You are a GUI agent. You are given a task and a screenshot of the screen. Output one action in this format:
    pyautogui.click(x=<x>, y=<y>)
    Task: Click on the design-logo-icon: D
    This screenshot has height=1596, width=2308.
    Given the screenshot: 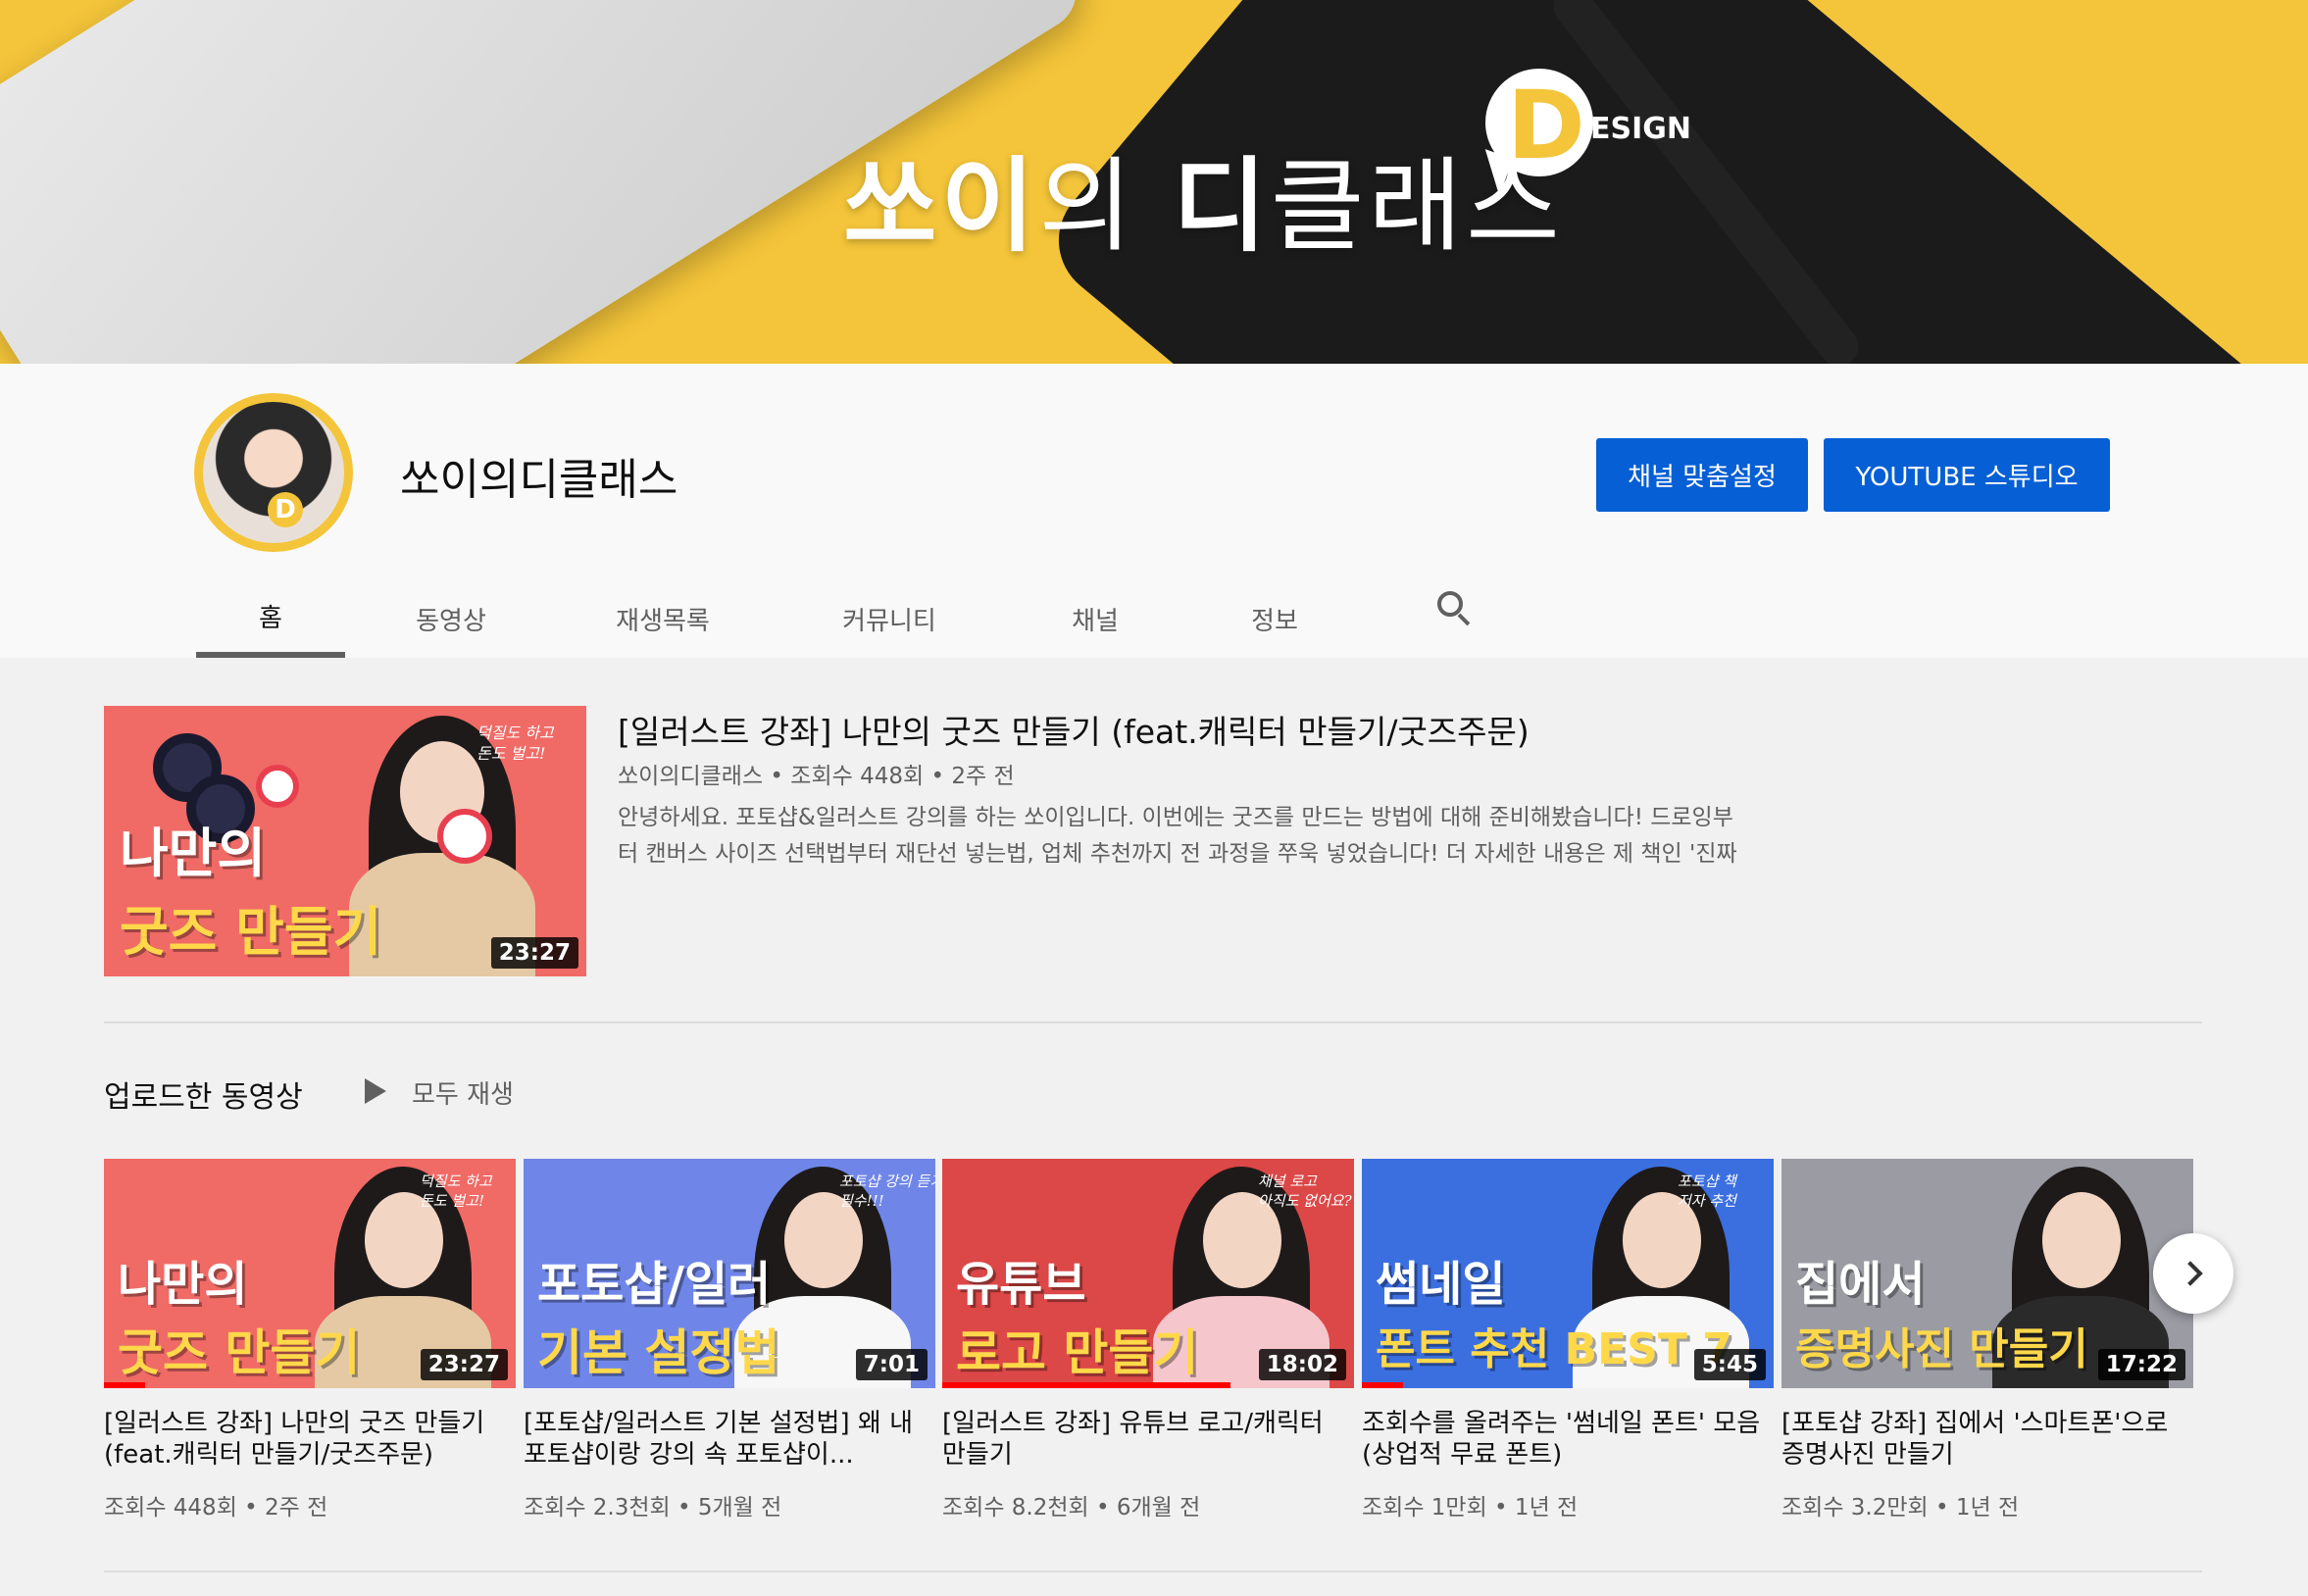 What is the action you would take?
    pyautogui.click(x=1532, y=132)
    